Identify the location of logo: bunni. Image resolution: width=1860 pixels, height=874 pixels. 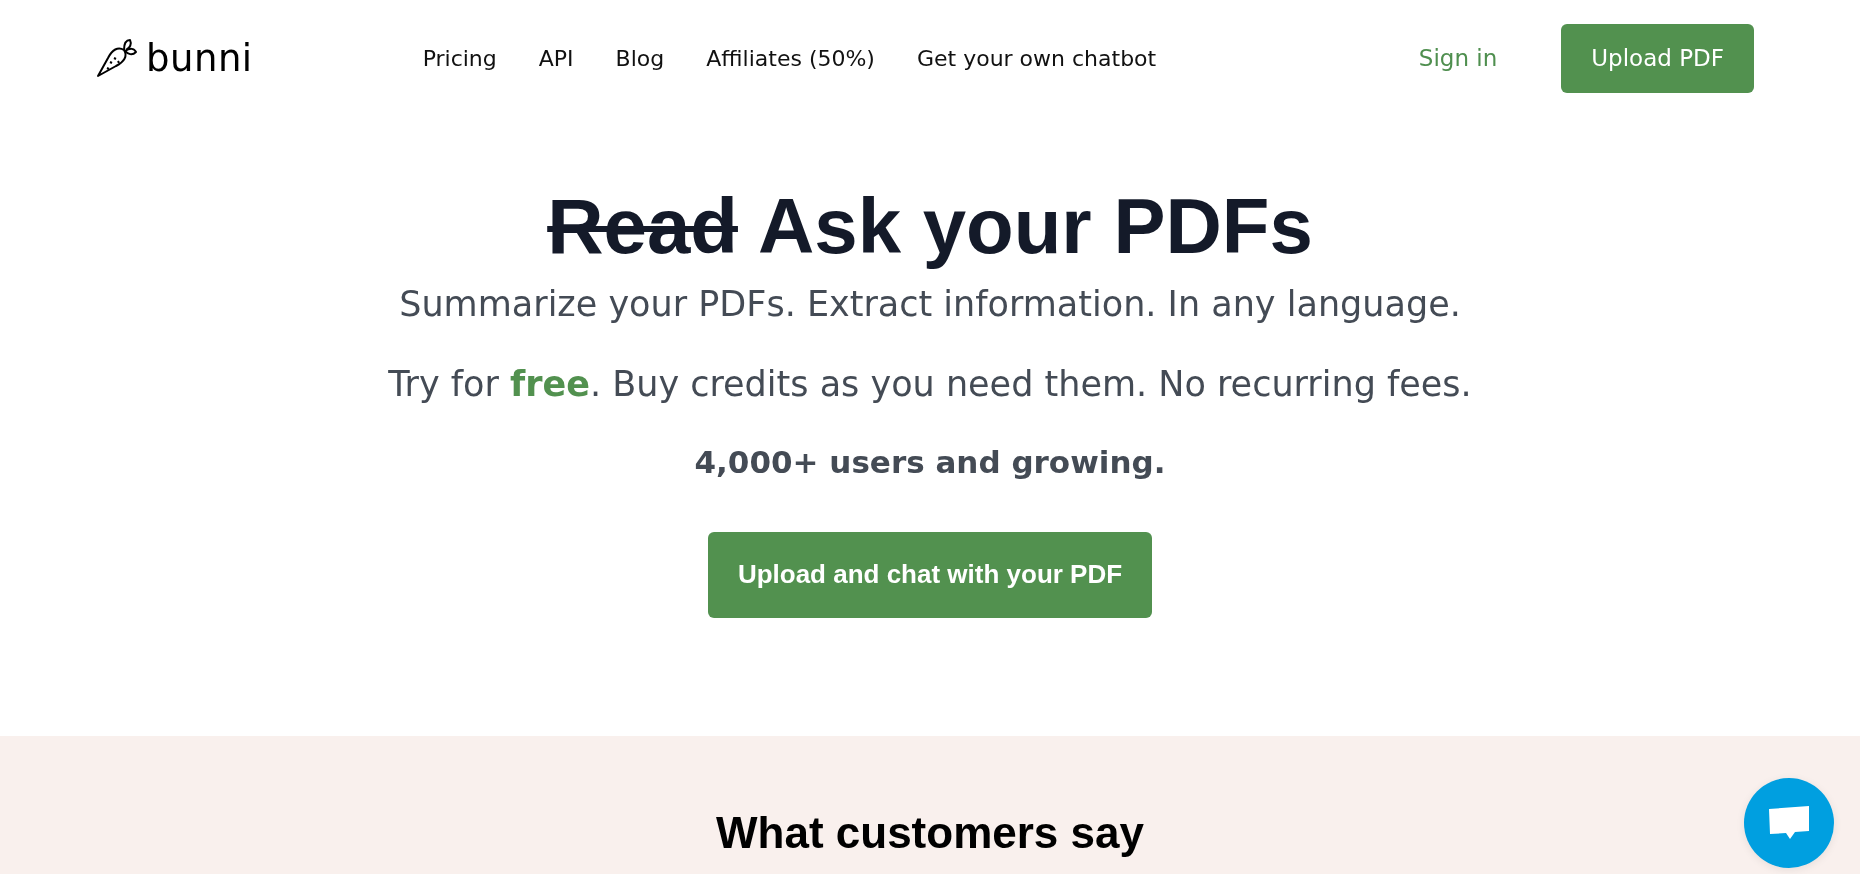
(173, 58).